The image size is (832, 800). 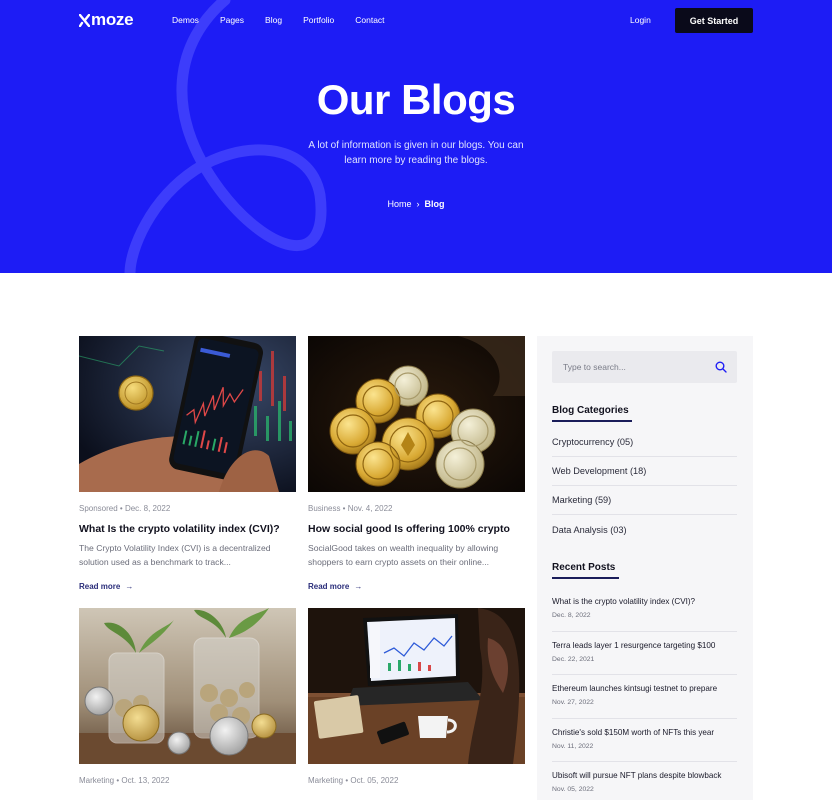 What do you see at coordinates (644, 442) in the screenshot?
I see `category-item: Cryptocurrency (05)` at bounding box center [644, 442].